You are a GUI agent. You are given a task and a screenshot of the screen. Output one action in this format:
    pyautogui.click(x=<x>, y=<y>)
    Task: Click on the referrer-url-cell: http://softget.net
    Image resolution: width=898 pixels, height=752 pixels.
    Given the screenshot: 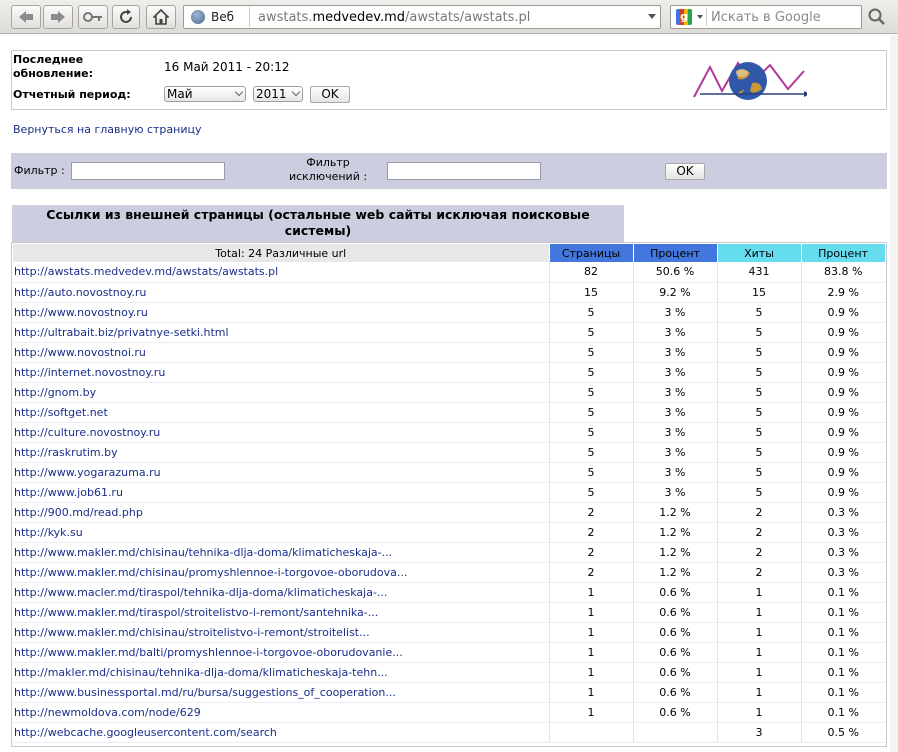 What is the action you would take?
    pyautogui.click(x=281, y=412)
    